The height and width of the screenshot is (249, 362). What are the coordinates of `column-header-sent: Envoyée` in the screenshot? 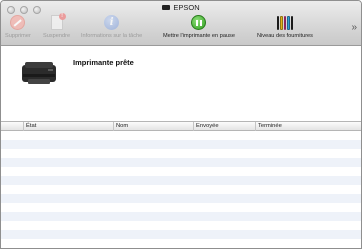 It's located at (224, 126).